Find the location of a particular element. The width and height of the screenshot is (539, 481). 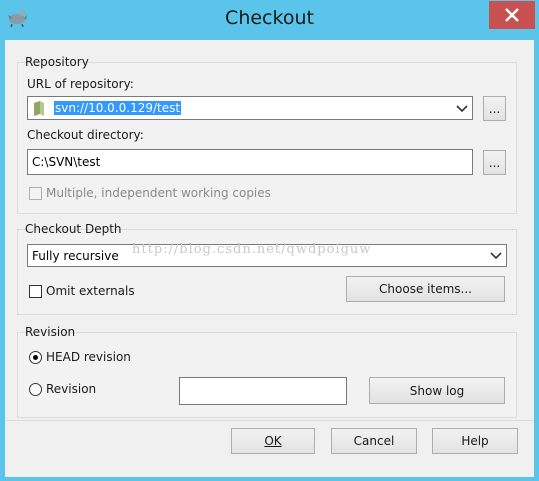

multiple-copies-checkbox is located at coordinates (35, 193).